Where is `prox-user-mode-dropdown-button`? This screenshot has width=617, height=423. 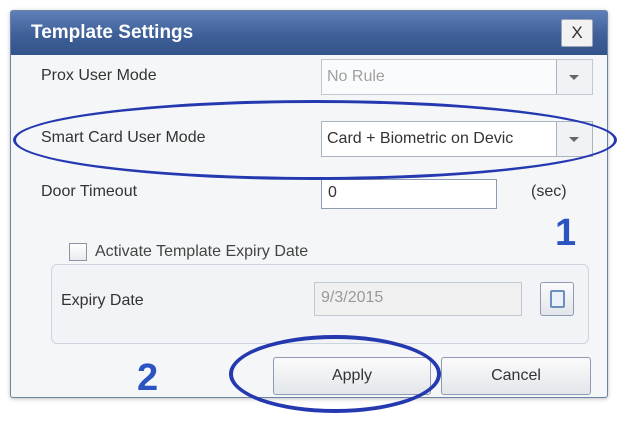 prox-user-mode-dropdown-button is located at coordinates (574, 77).